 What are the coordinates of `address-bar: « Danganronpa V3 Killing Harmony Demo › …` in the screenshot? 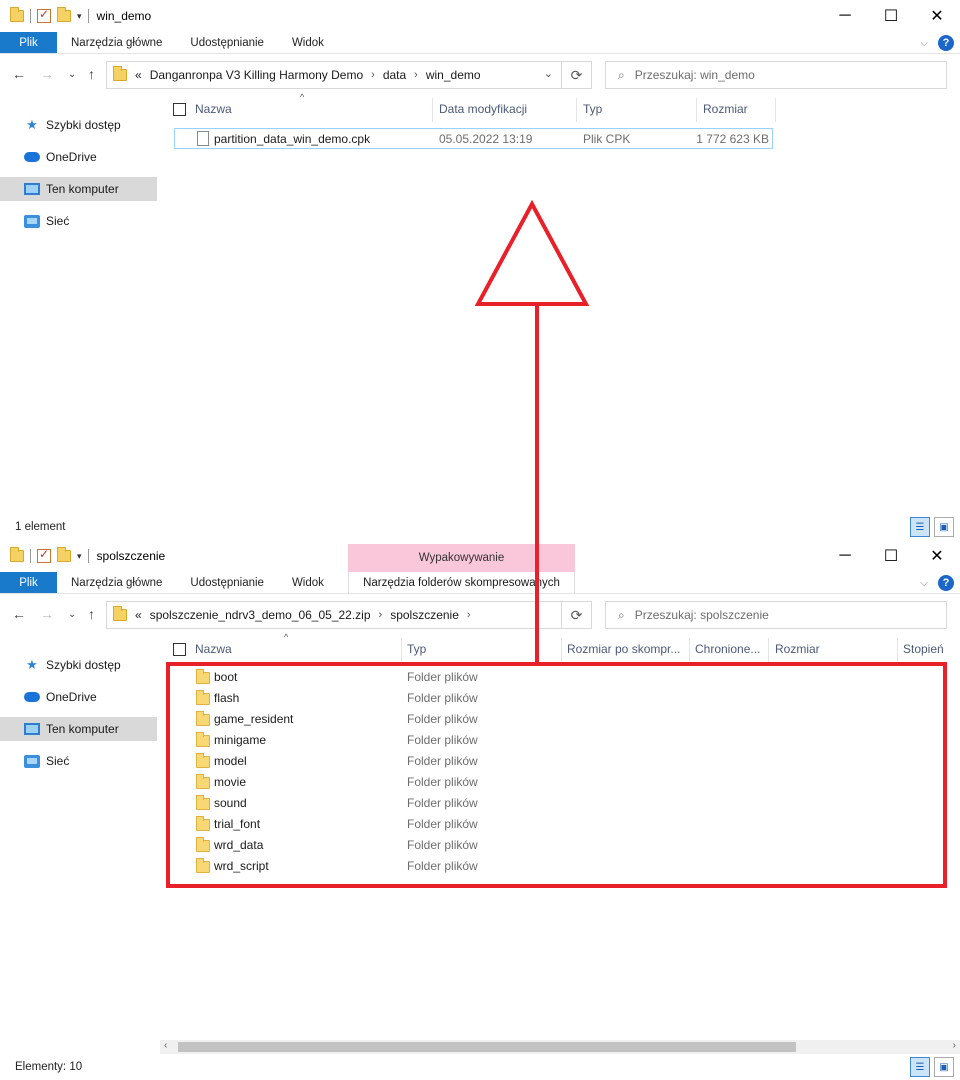 It's located at (334, 75).